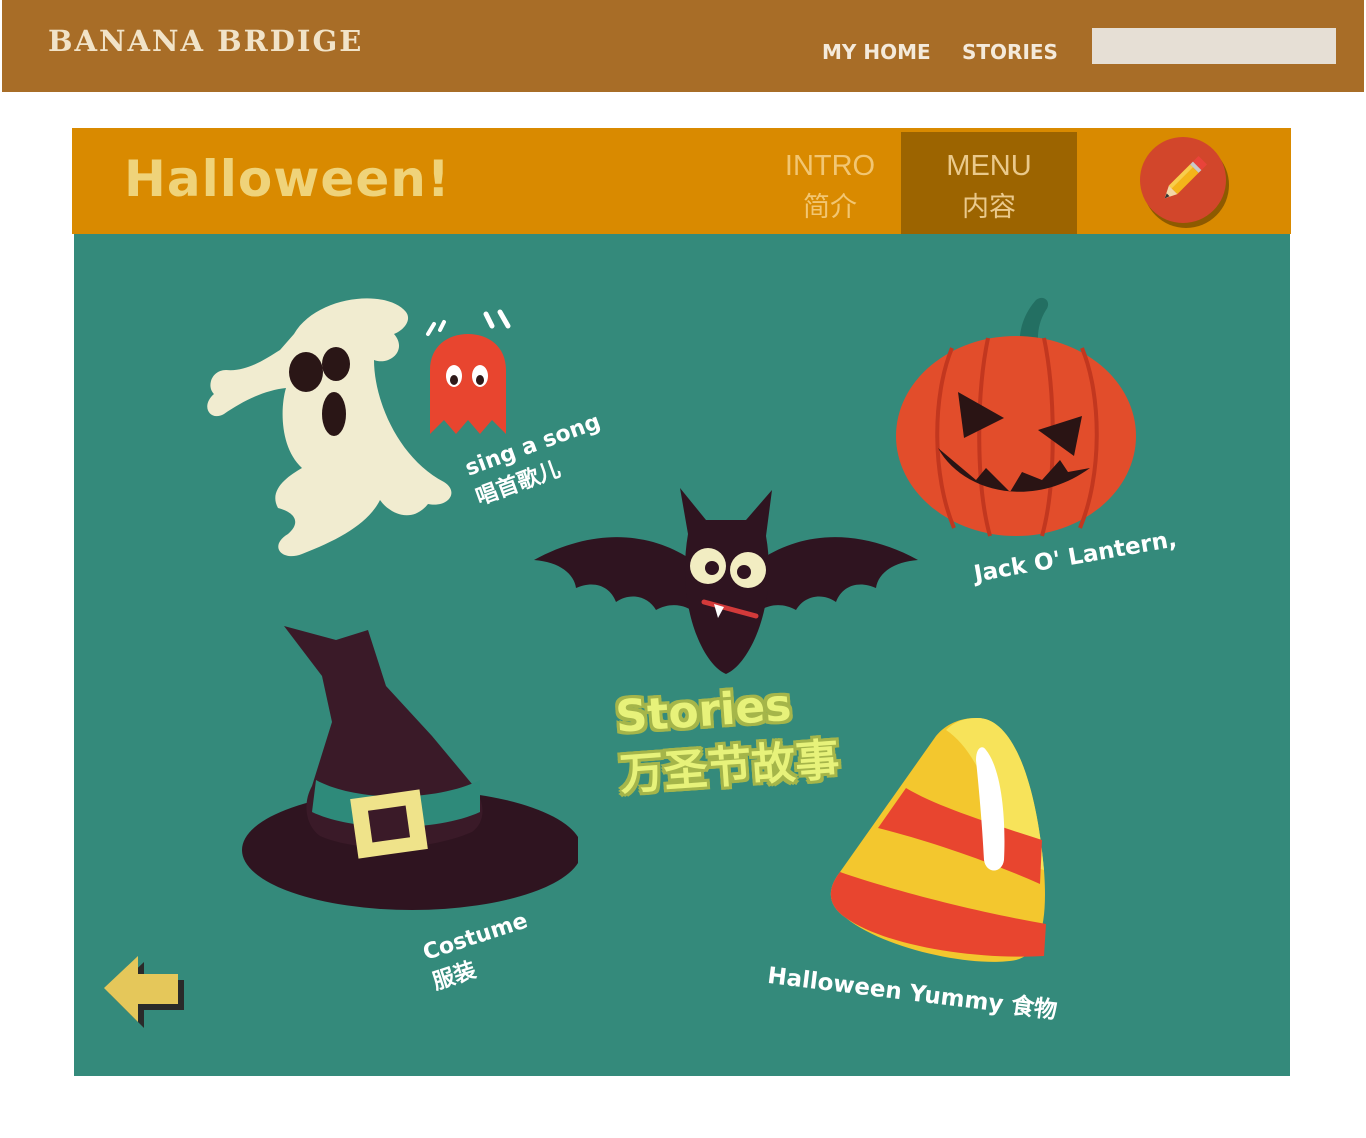 The height and width of the screenshot is (1138, 1366). What do you see at coordinates (1214, 46) in the screenshot?
I see `search-input` at bounding box center [1214, 46].